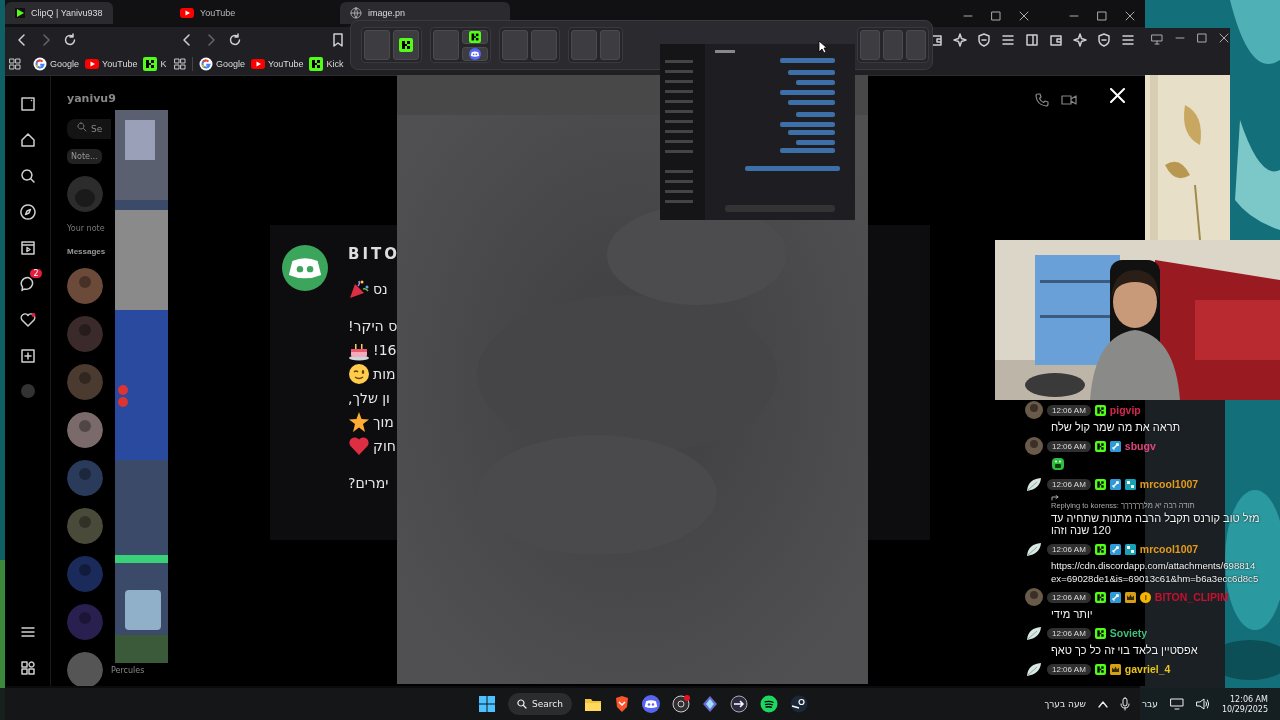 Image resolution: width=1280 pixels, height=720 pixels. Describe the element at coordinates (1056, 40) in the screenshot. I see `wallet-icon` at that location.